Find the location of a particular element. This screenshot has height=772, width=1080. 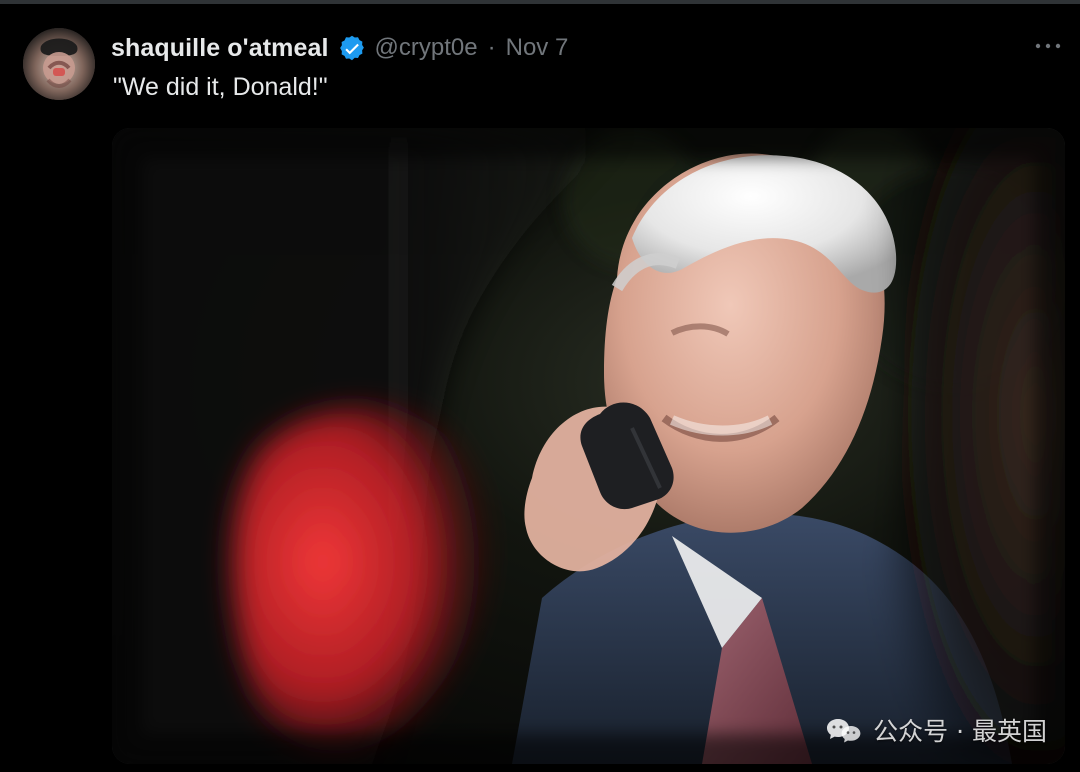

verified-badge-icon is located at coordinates (352, 48).